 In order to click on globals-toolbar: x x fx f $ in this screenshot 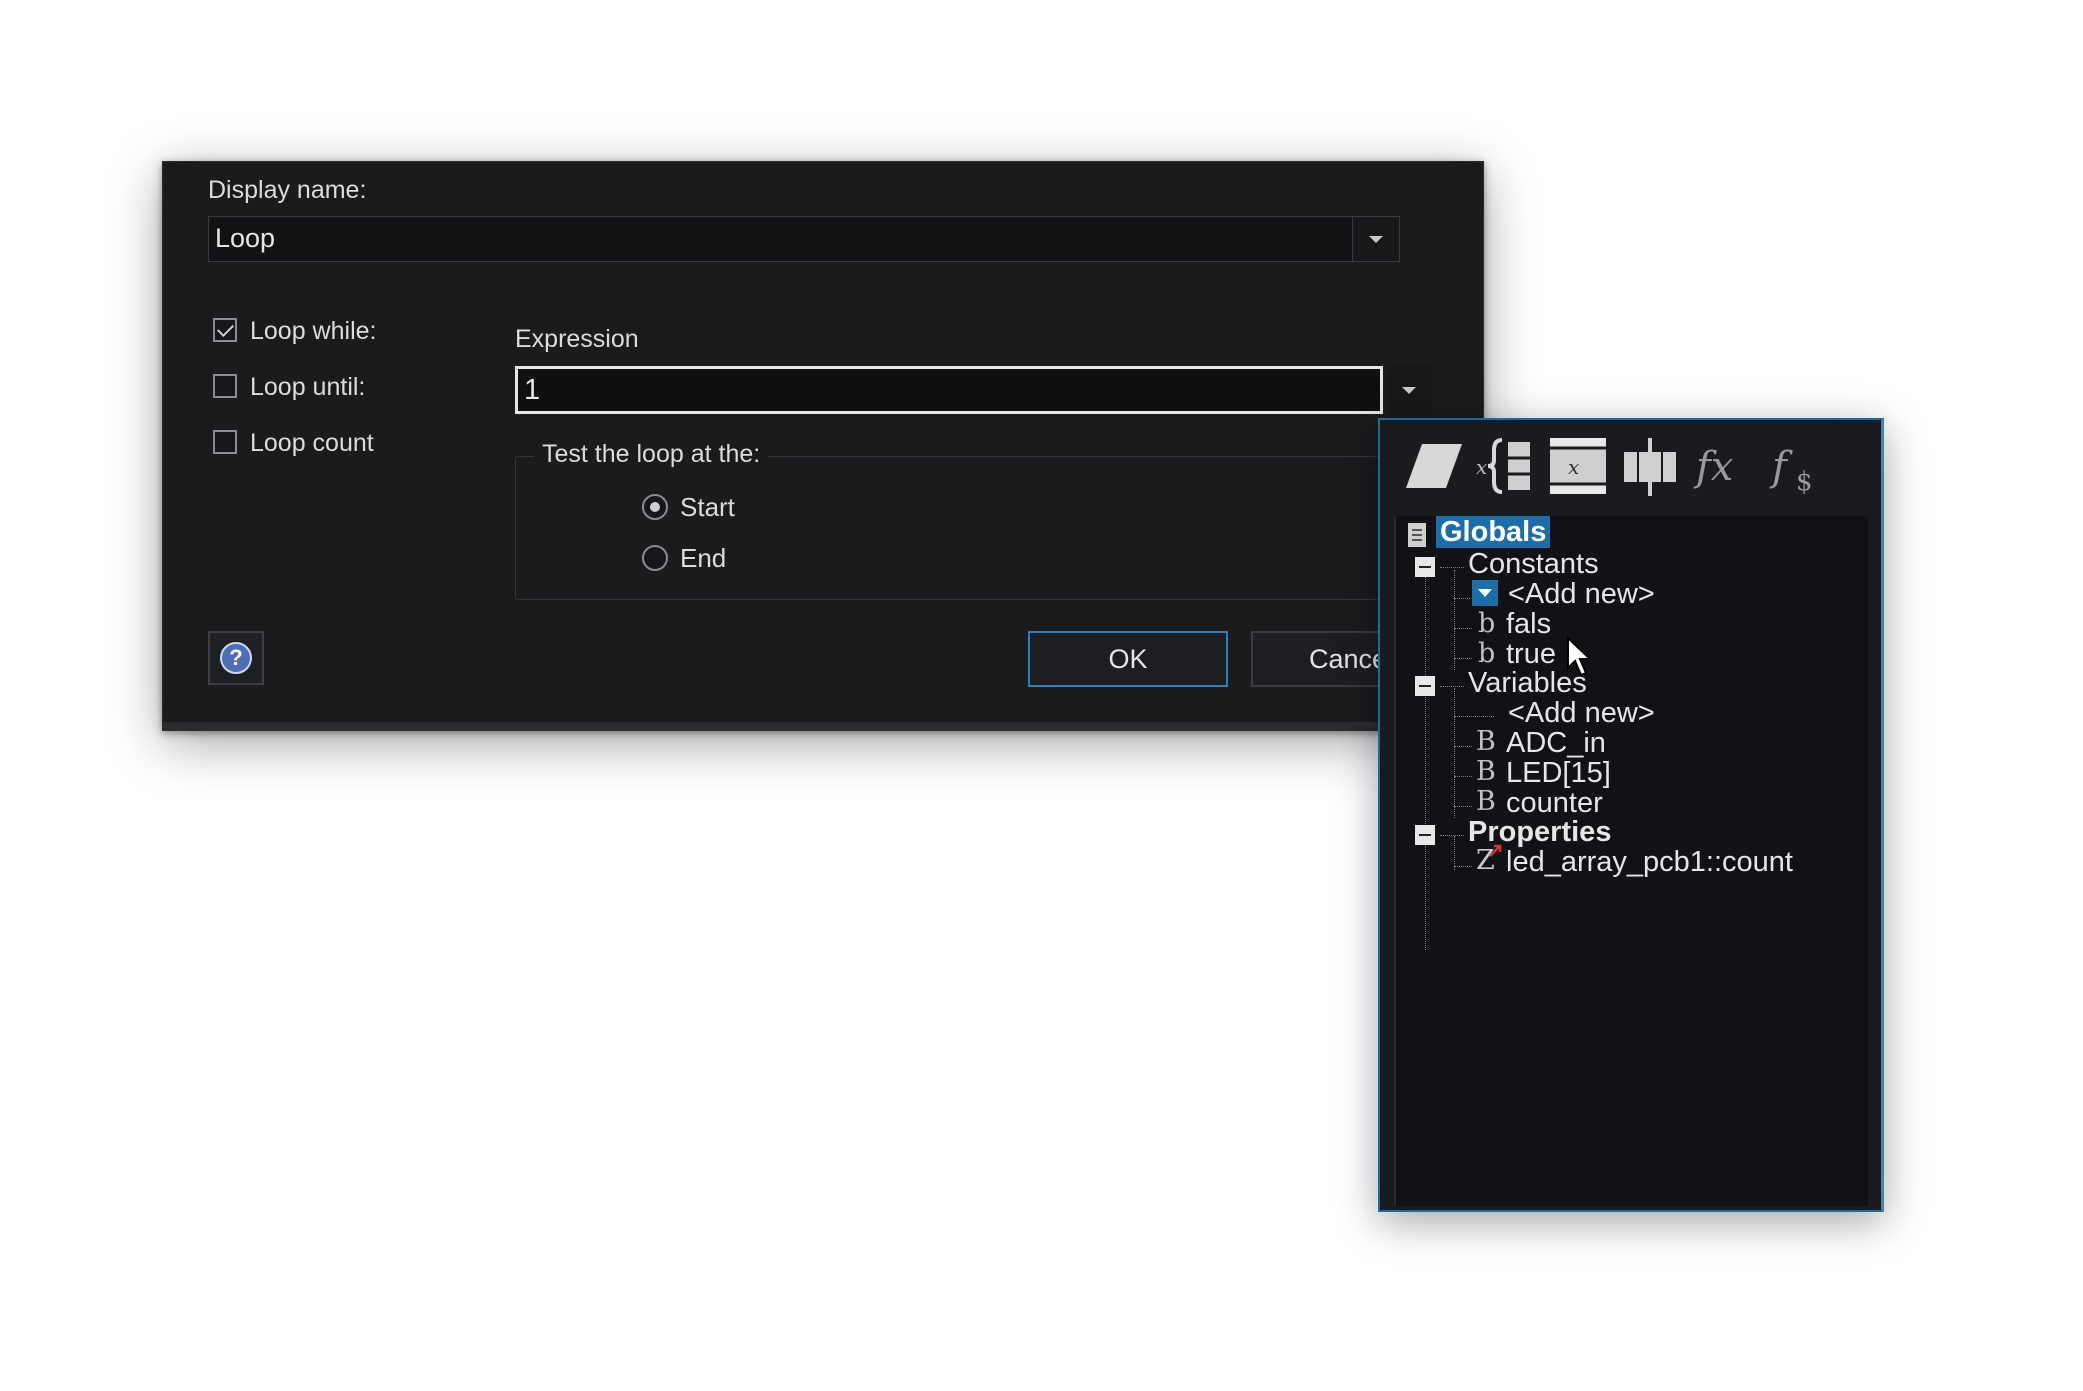, I will do `click(1630, 466)`.